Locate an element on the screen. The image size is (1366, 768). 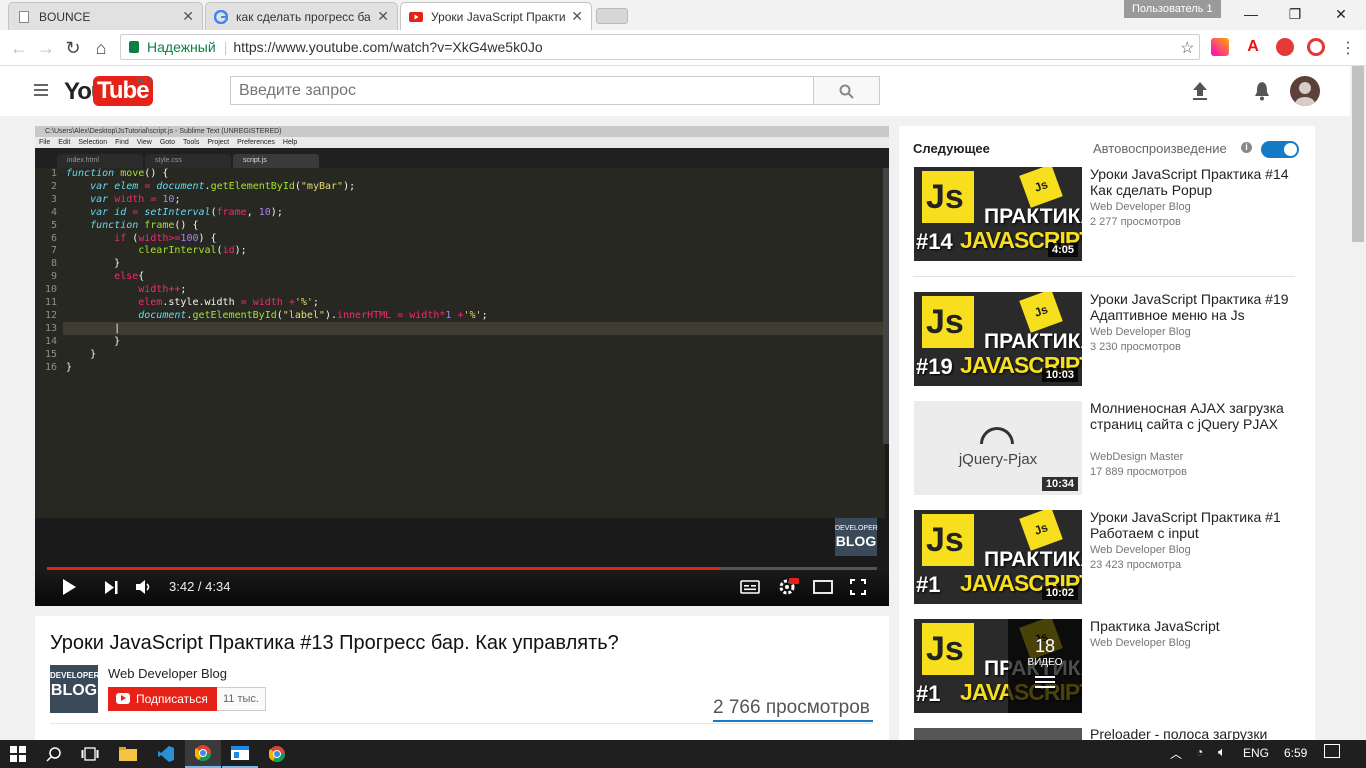
video-title-link: Preloader - полоса загрузки is located at coordinates (1197, 733).